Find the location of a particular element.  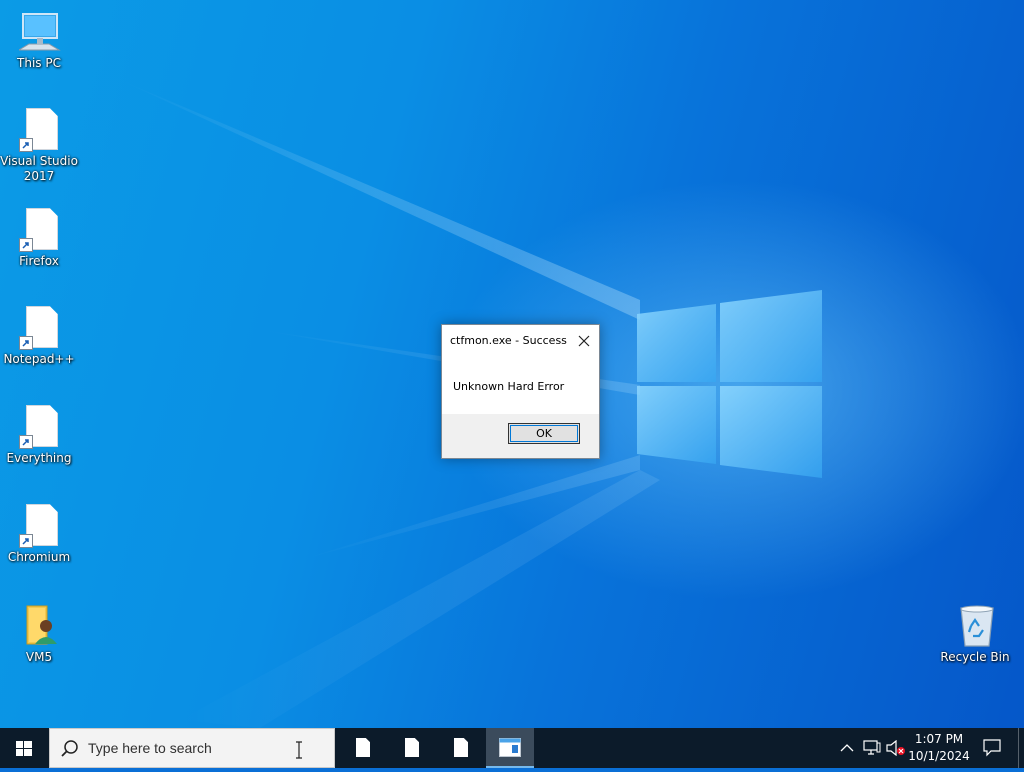

desktop-icon-label: VM5 is located at coordinates (39, 657).